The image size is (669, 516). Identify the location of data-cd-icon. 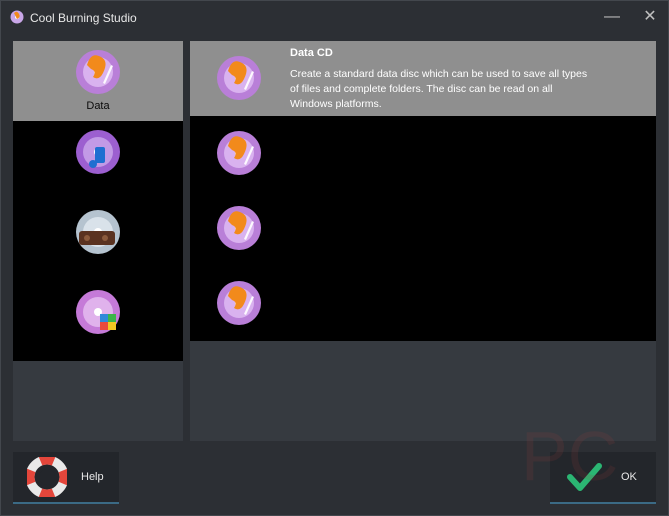
(239, 78).